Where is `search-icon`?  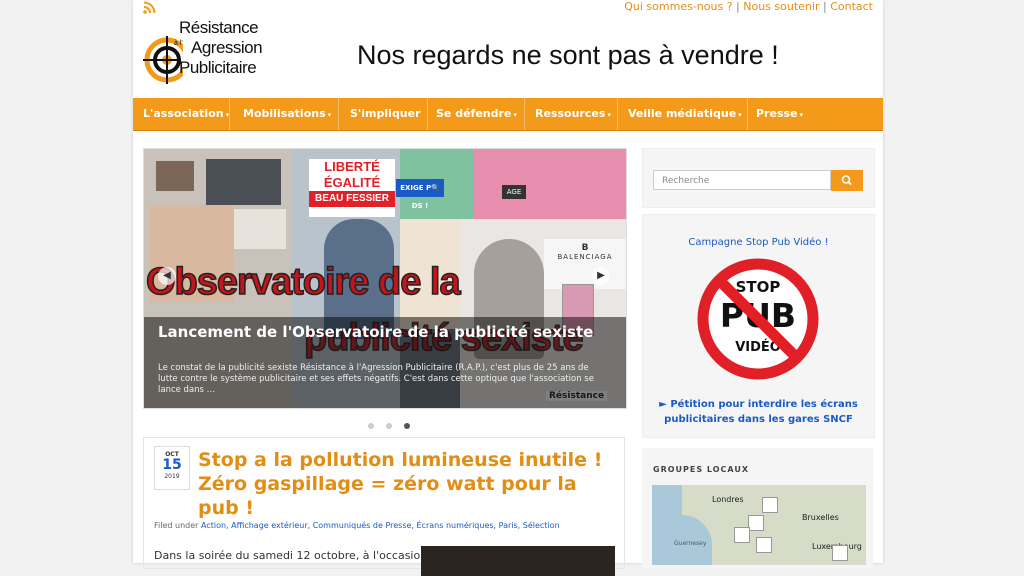
search-icon is located at coordinates (846, 180).